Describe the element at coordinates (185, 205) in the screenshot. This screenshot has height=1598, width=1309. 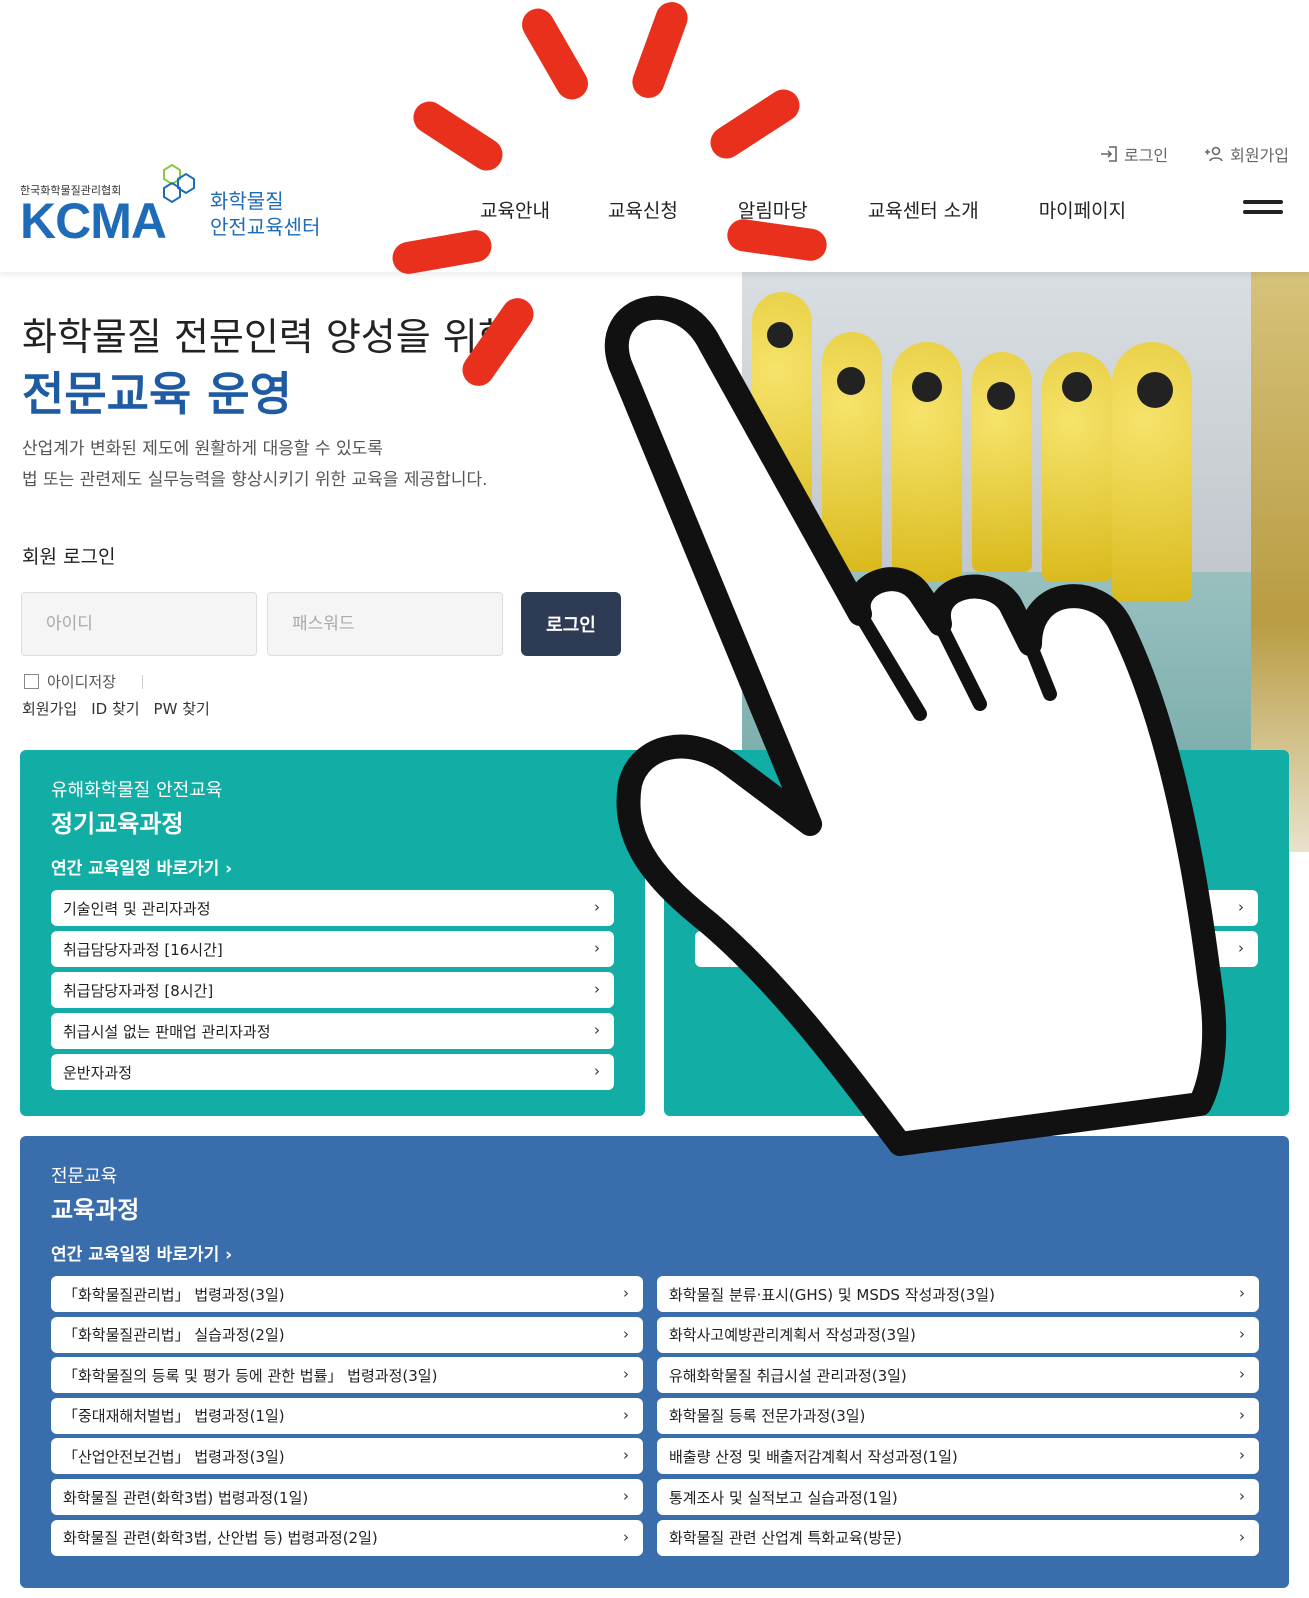
I see `site-logo: 한국화학물질관리협회 KCMA 화학물질 안전교육센터` at that location.